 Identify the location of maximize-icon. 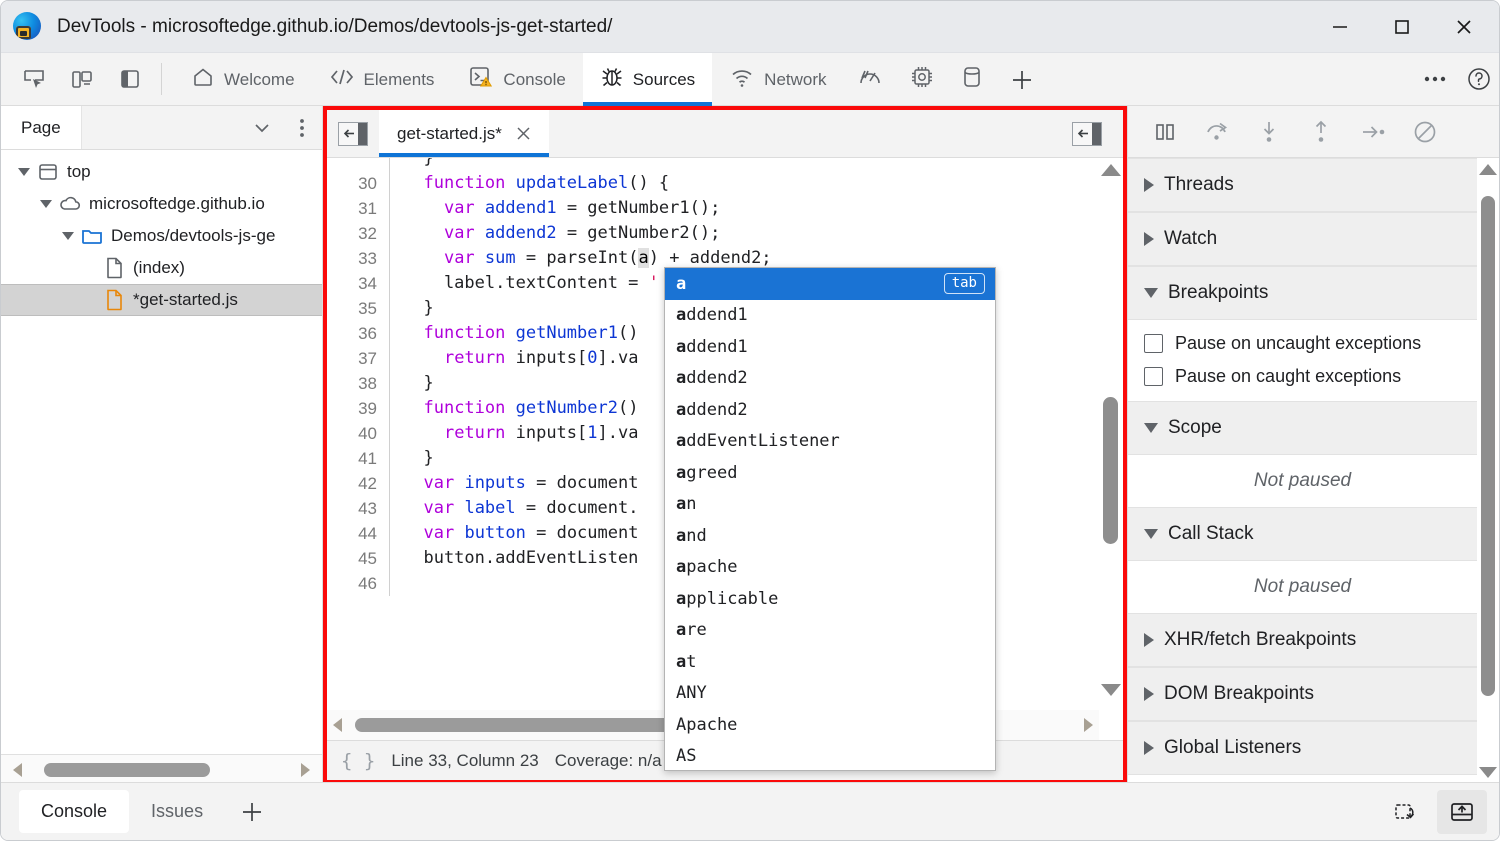
(1402, 27).